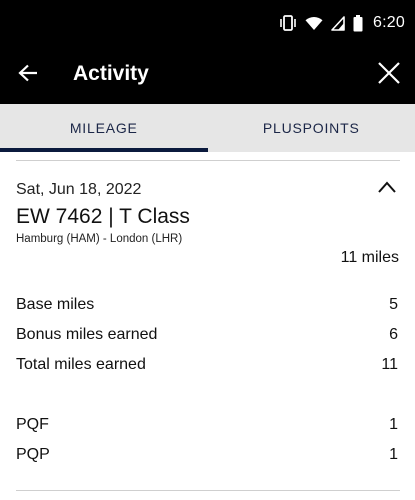  I want to click on app-bar: Activity, so click(207, 75).